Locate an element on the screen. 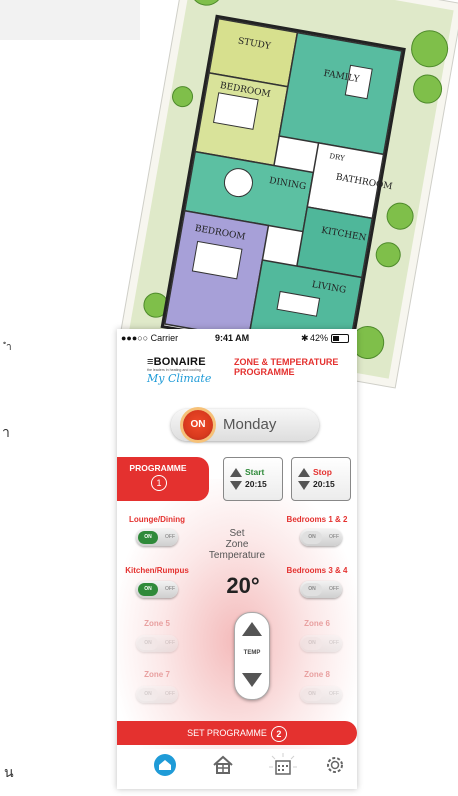 The width and height of the screenshot is (458, 796). zone-5-toggle: ON OFF is located at coordinates (157, 643).